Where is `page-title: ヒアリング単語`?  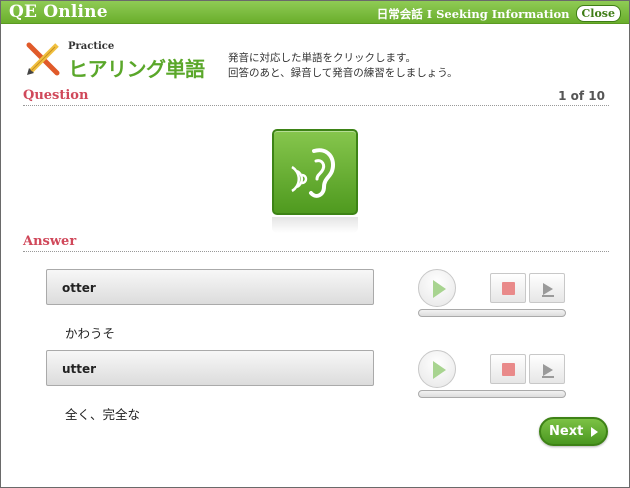 page-title: ヒアリング単語 is located at coordinates (136, 69).